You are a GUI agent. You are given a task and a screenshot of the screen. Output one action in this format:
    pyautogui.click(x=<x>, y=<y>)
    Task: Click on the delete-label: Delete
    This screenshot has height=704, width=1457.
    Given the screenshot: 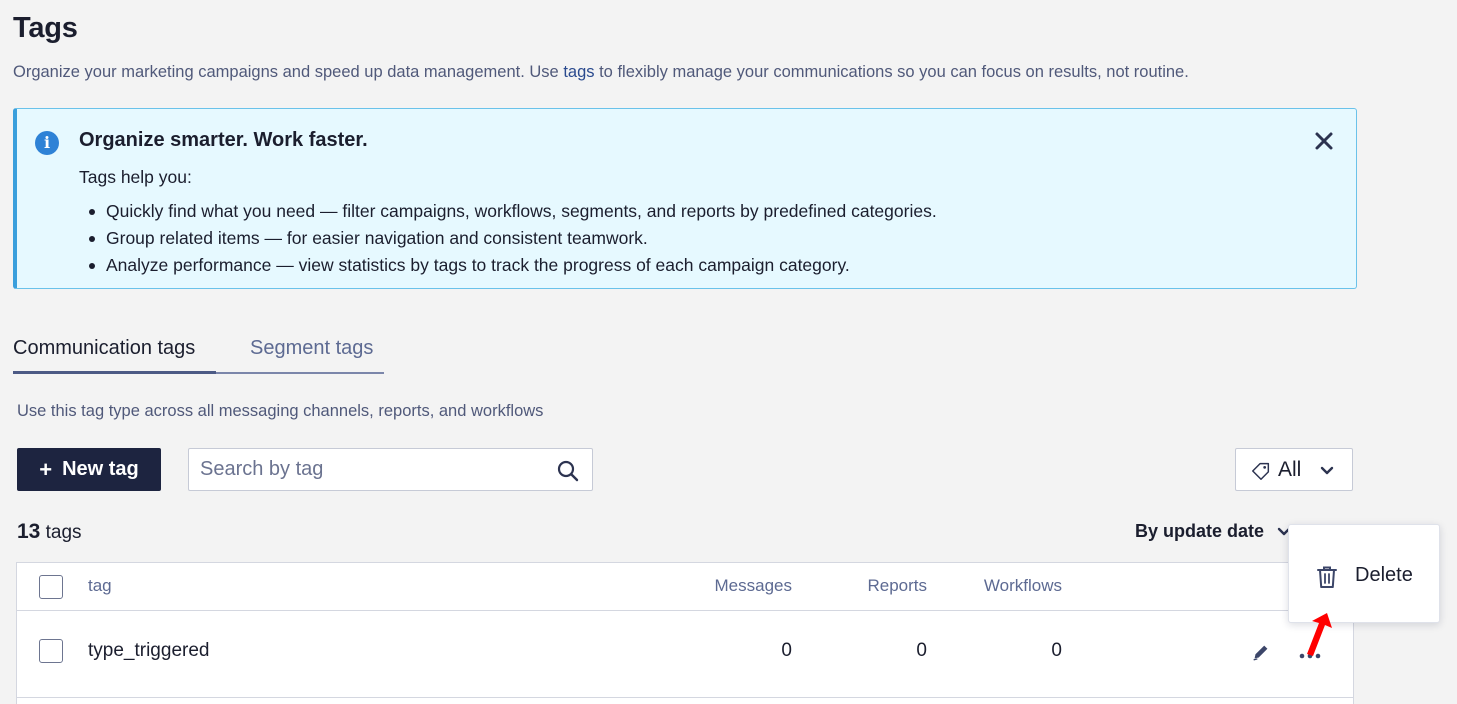 What is the action you would take?
    pyautogui.click(x=1384, y=575)
    